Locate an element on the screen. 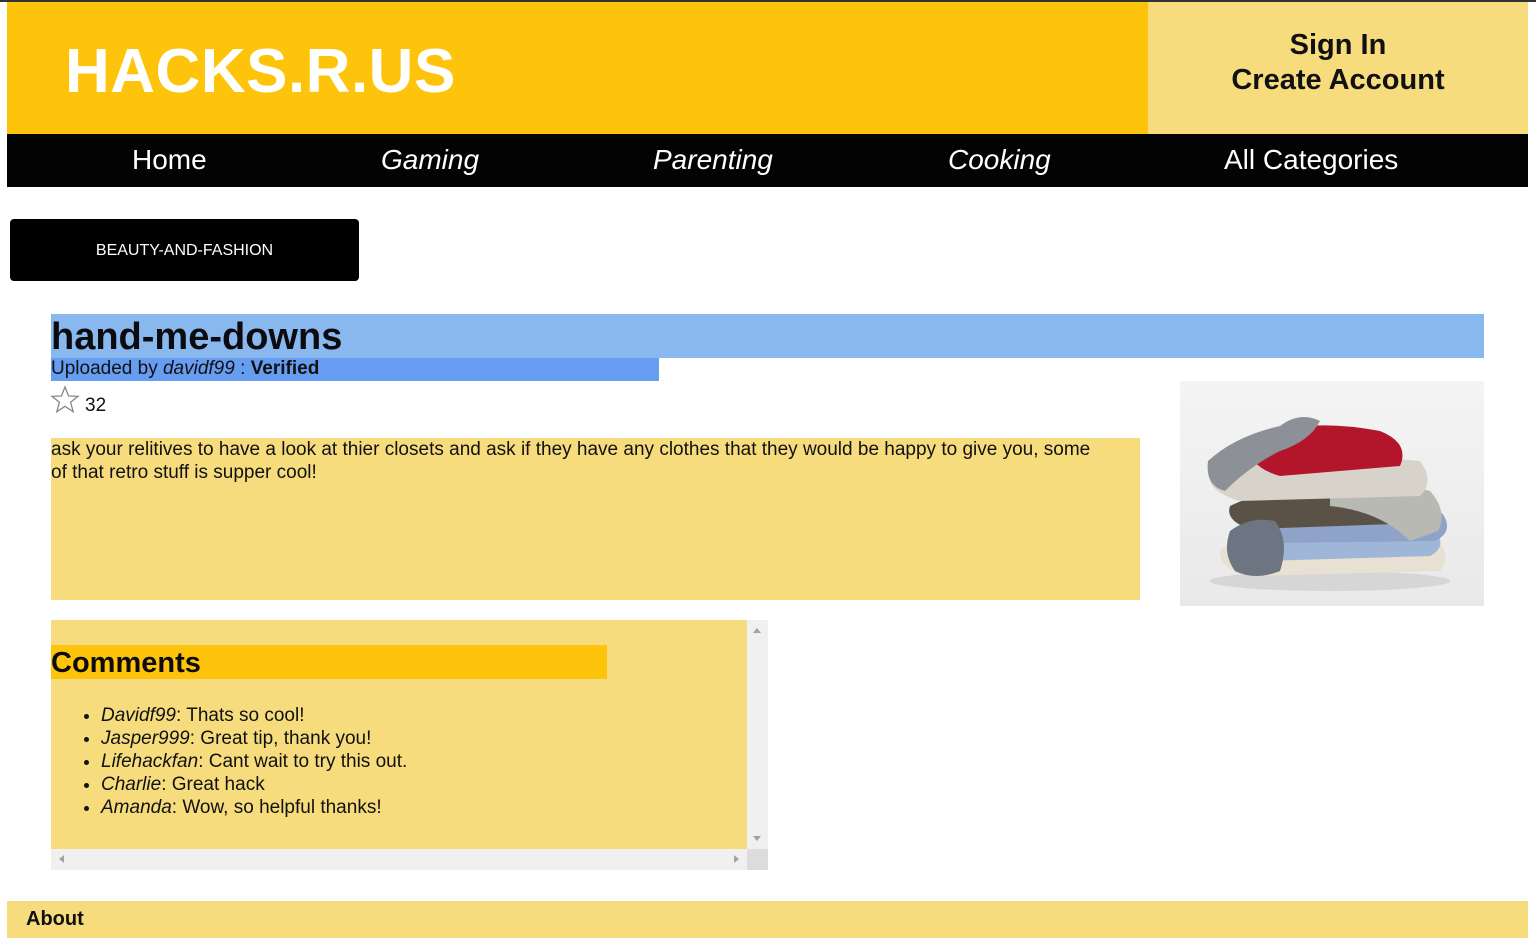 The width and height of the screenshot is (1536, 940). verified-badge: Verified is located at coordinates (285, 368).